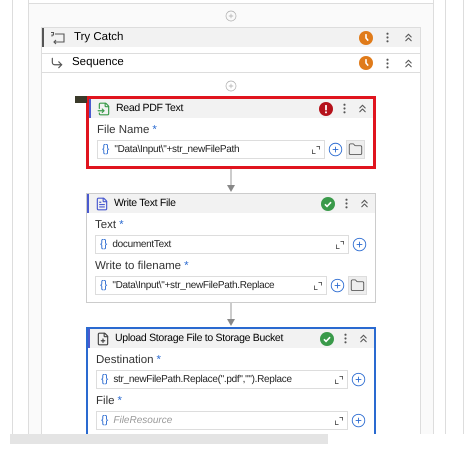 This screenshot has width=474, height=455. What do you see at coordinates (142, 245) in the screenshot?
I see `field-value: documentText` at bounding box center [142, 245].